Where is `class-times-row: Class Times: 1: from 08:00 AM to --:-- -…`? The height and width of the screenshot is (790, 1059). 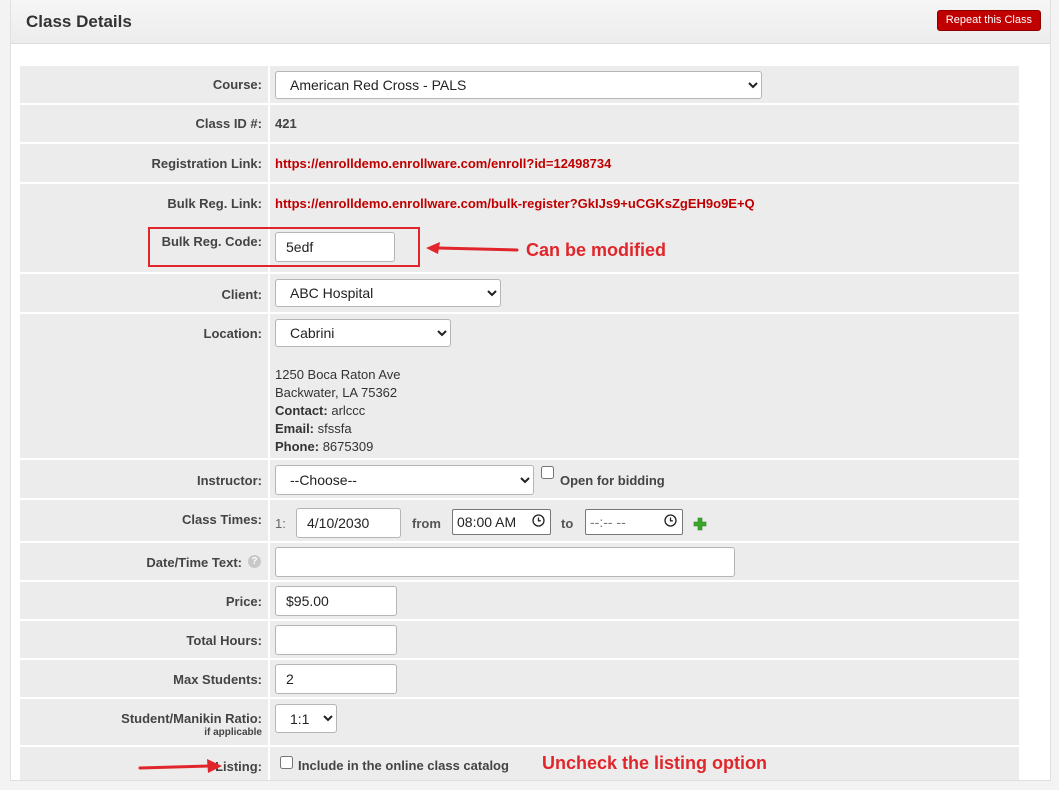 class-times-row: Class Times: 1: from 08:00 AM to --:-- -… is located at coordinates (519, 520).